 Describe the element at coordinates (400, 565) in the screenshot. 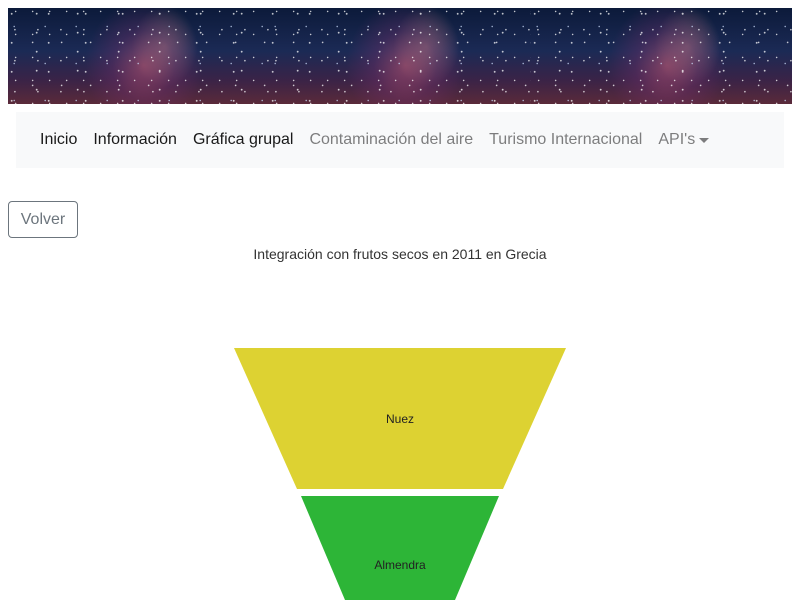

I see `funnel-label-almendra: Almendra` at that location.